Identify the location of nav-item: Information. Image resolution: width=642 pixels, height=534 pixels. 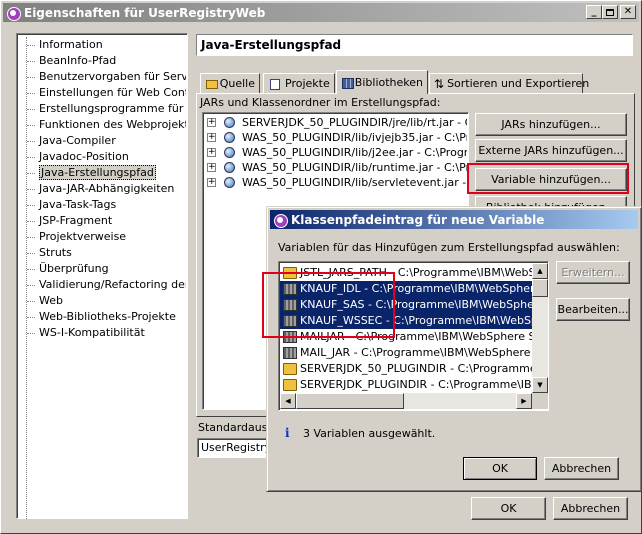
(102, 45).